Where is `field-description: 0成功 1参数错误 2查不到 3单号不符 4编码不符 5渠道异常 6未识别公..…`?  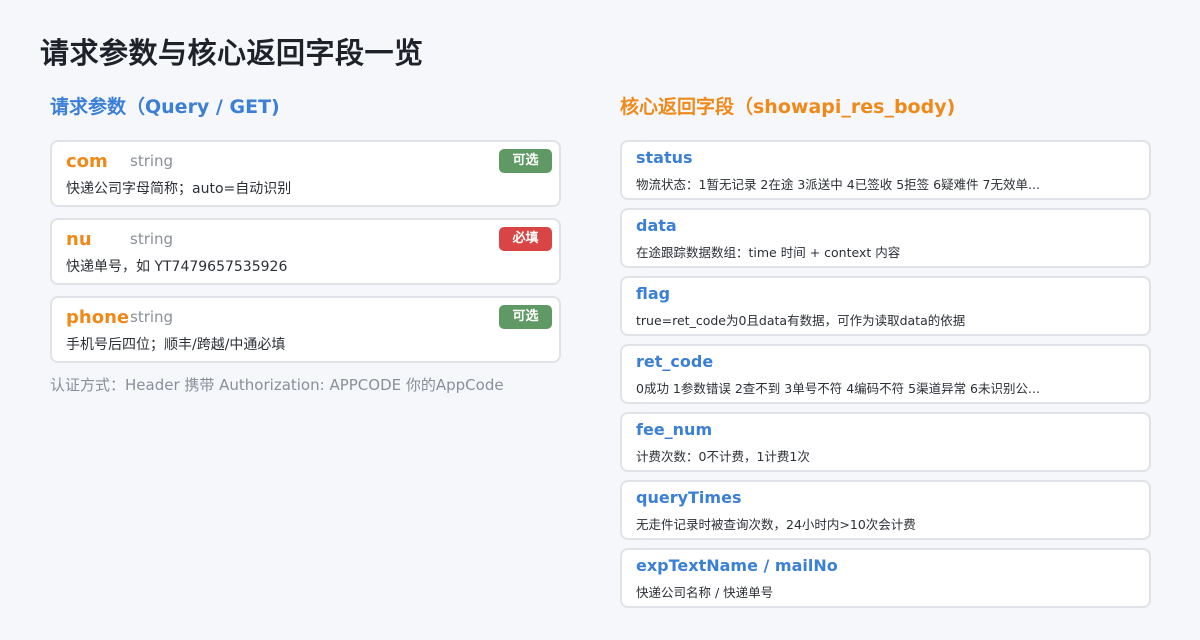 field-description: 0成功 1参数错误 2查不到 3单号不符 4编码不符 5渠道异常 6未识别公..… is located at coordinates (838, 388).